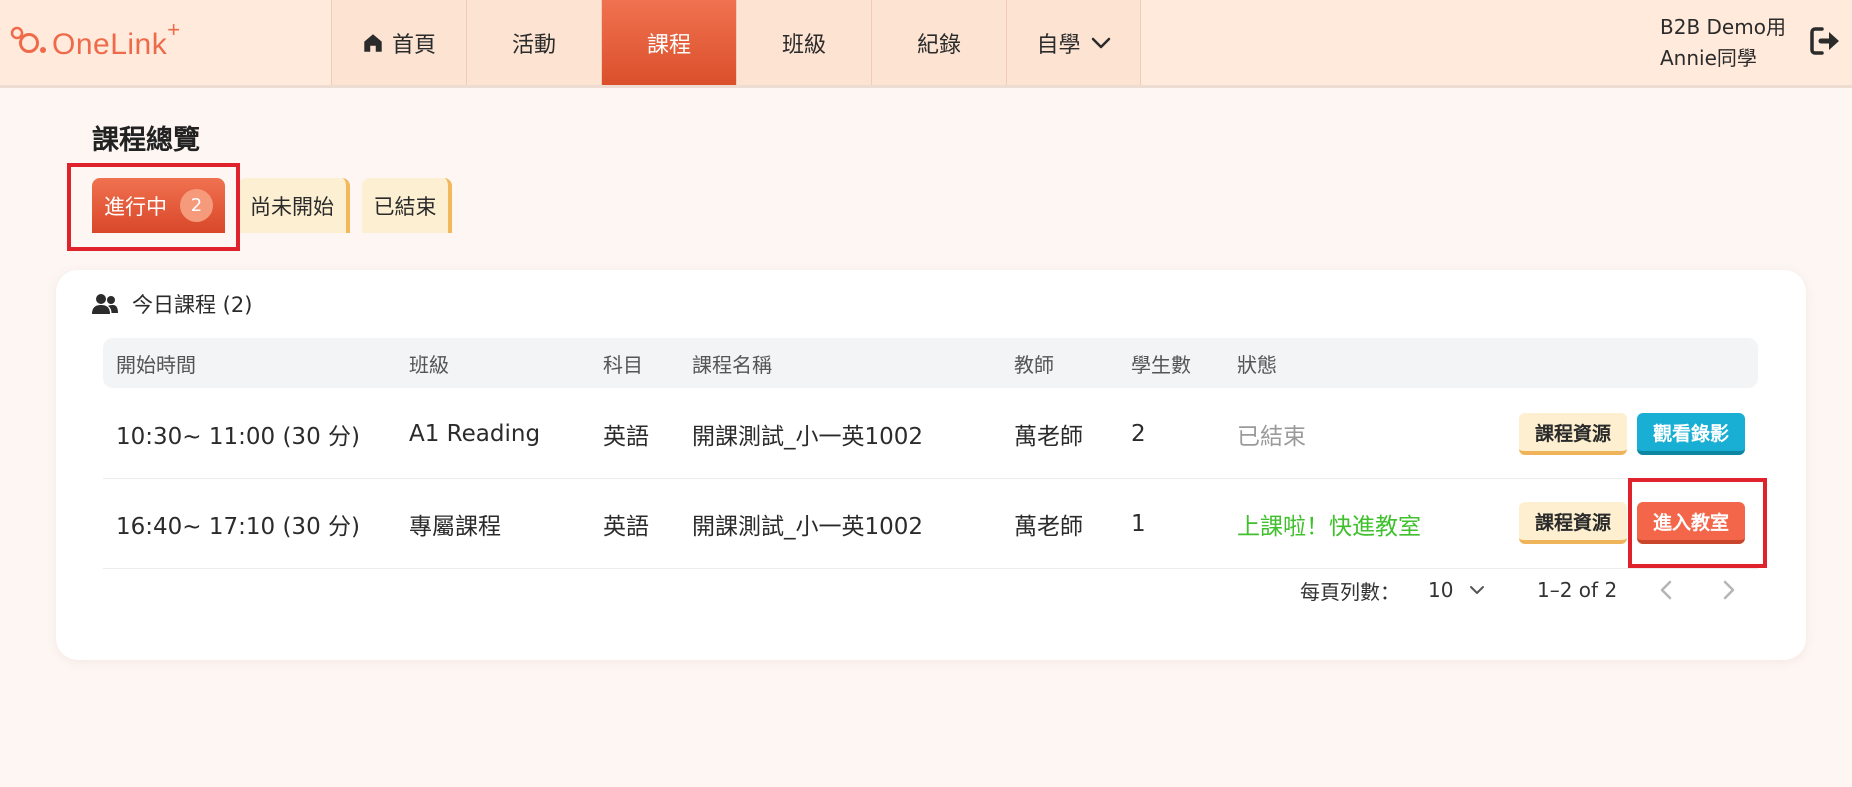  I want to click on nav-item-label: 自學, so click(1058, 45).